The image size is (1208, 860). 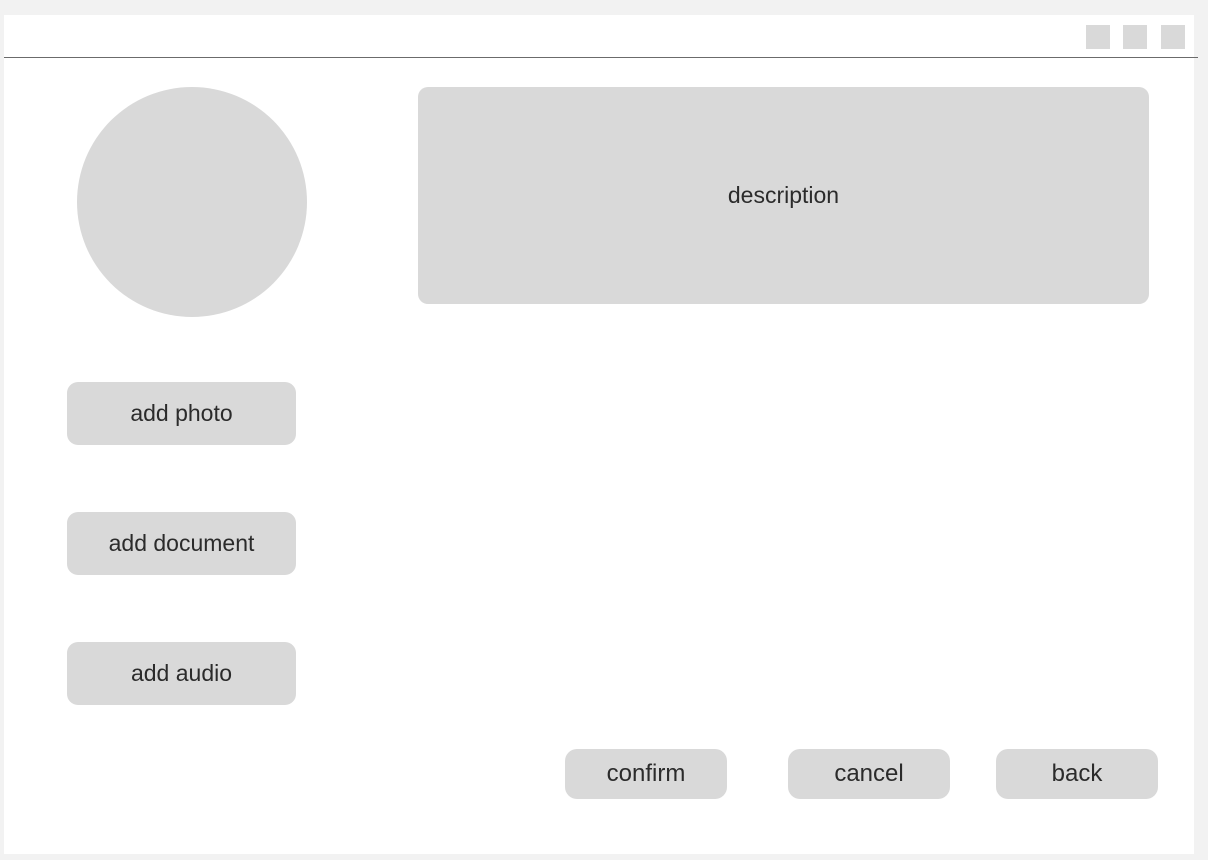 What do you see at coordinates (1173, 37) in the screenshot?
I see `close-button` at bounding box center [1173, 37].